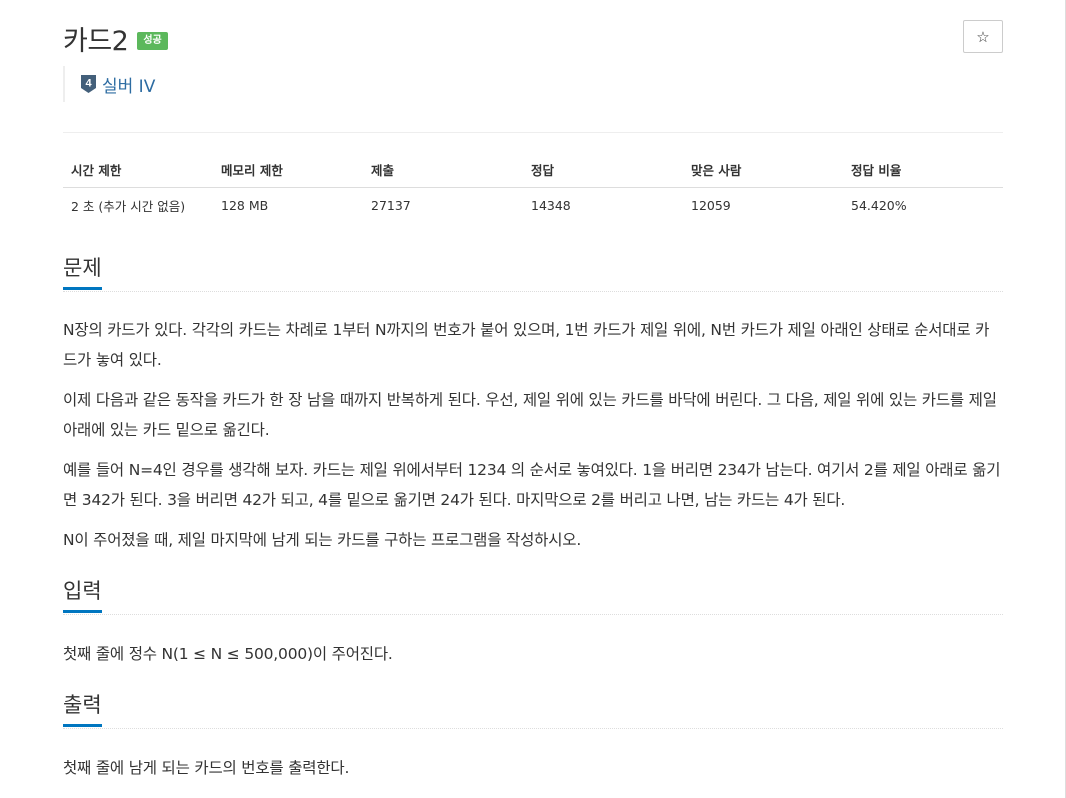 Image resolution: width=1066 pixels, height=798 pixels. I want to click on header-memory-limit: 메모리 제한, so click(252, 170).